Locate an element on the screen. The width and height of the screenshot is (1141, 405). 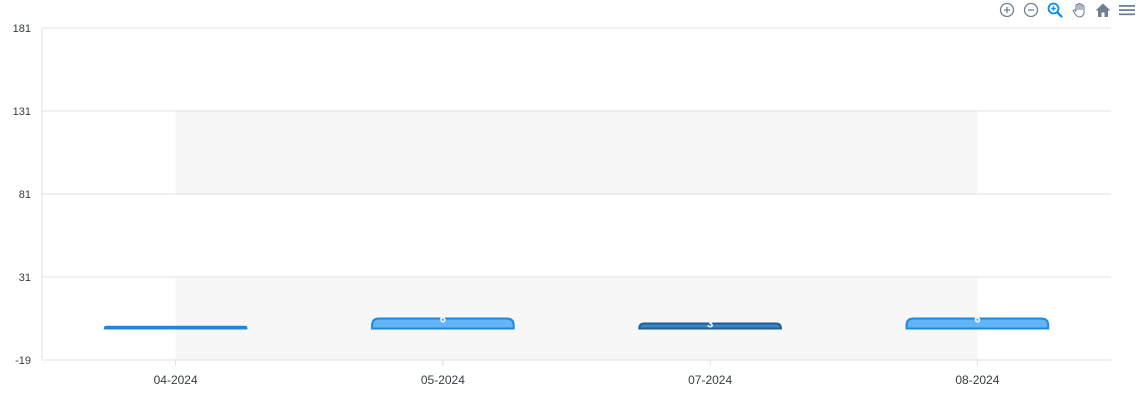
pan-button is located at coordinates (1079, 10).